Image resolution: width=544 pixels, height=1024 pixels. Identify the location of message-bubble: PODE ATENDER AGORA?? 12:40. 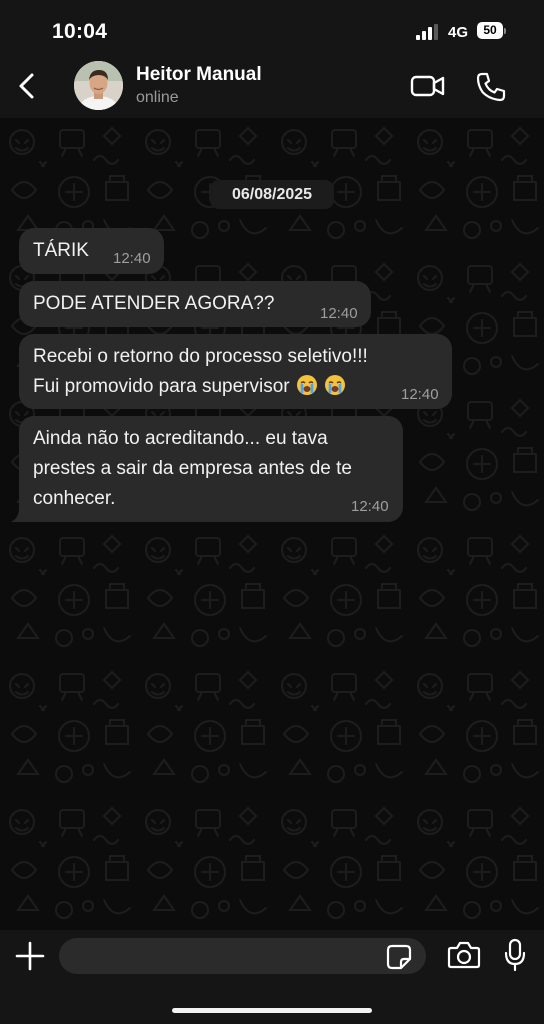
(195, 304).